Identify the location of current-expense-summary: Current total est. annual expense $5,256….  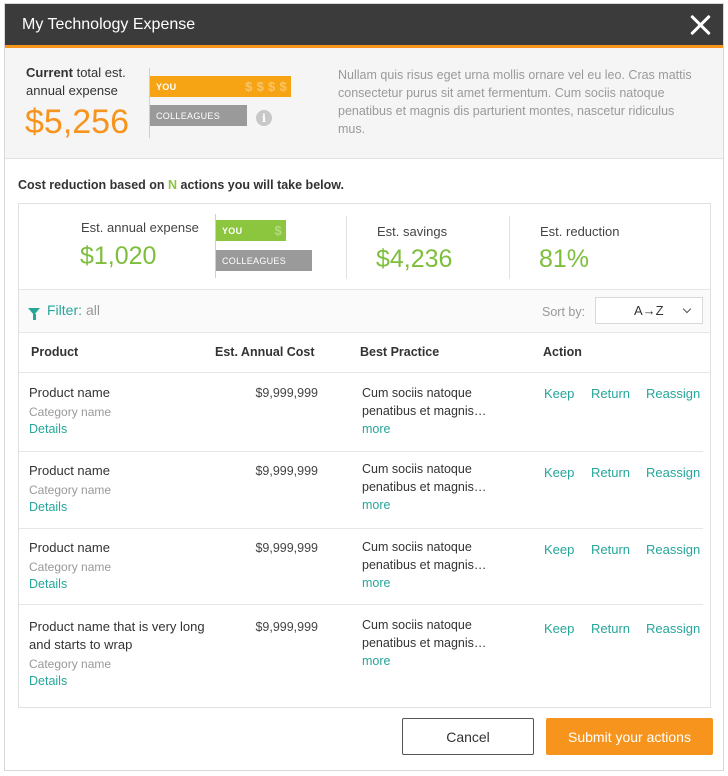
(364, 103).